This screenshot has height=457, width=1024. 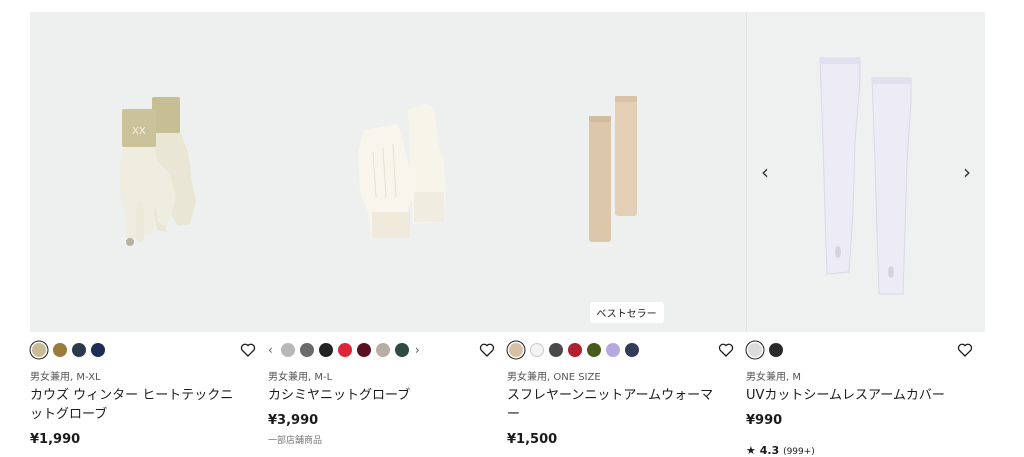 What do you see at coordinates (764, 420) in the screenshot?
I see `product-price: ¥990` at bounding box center [764, 420].